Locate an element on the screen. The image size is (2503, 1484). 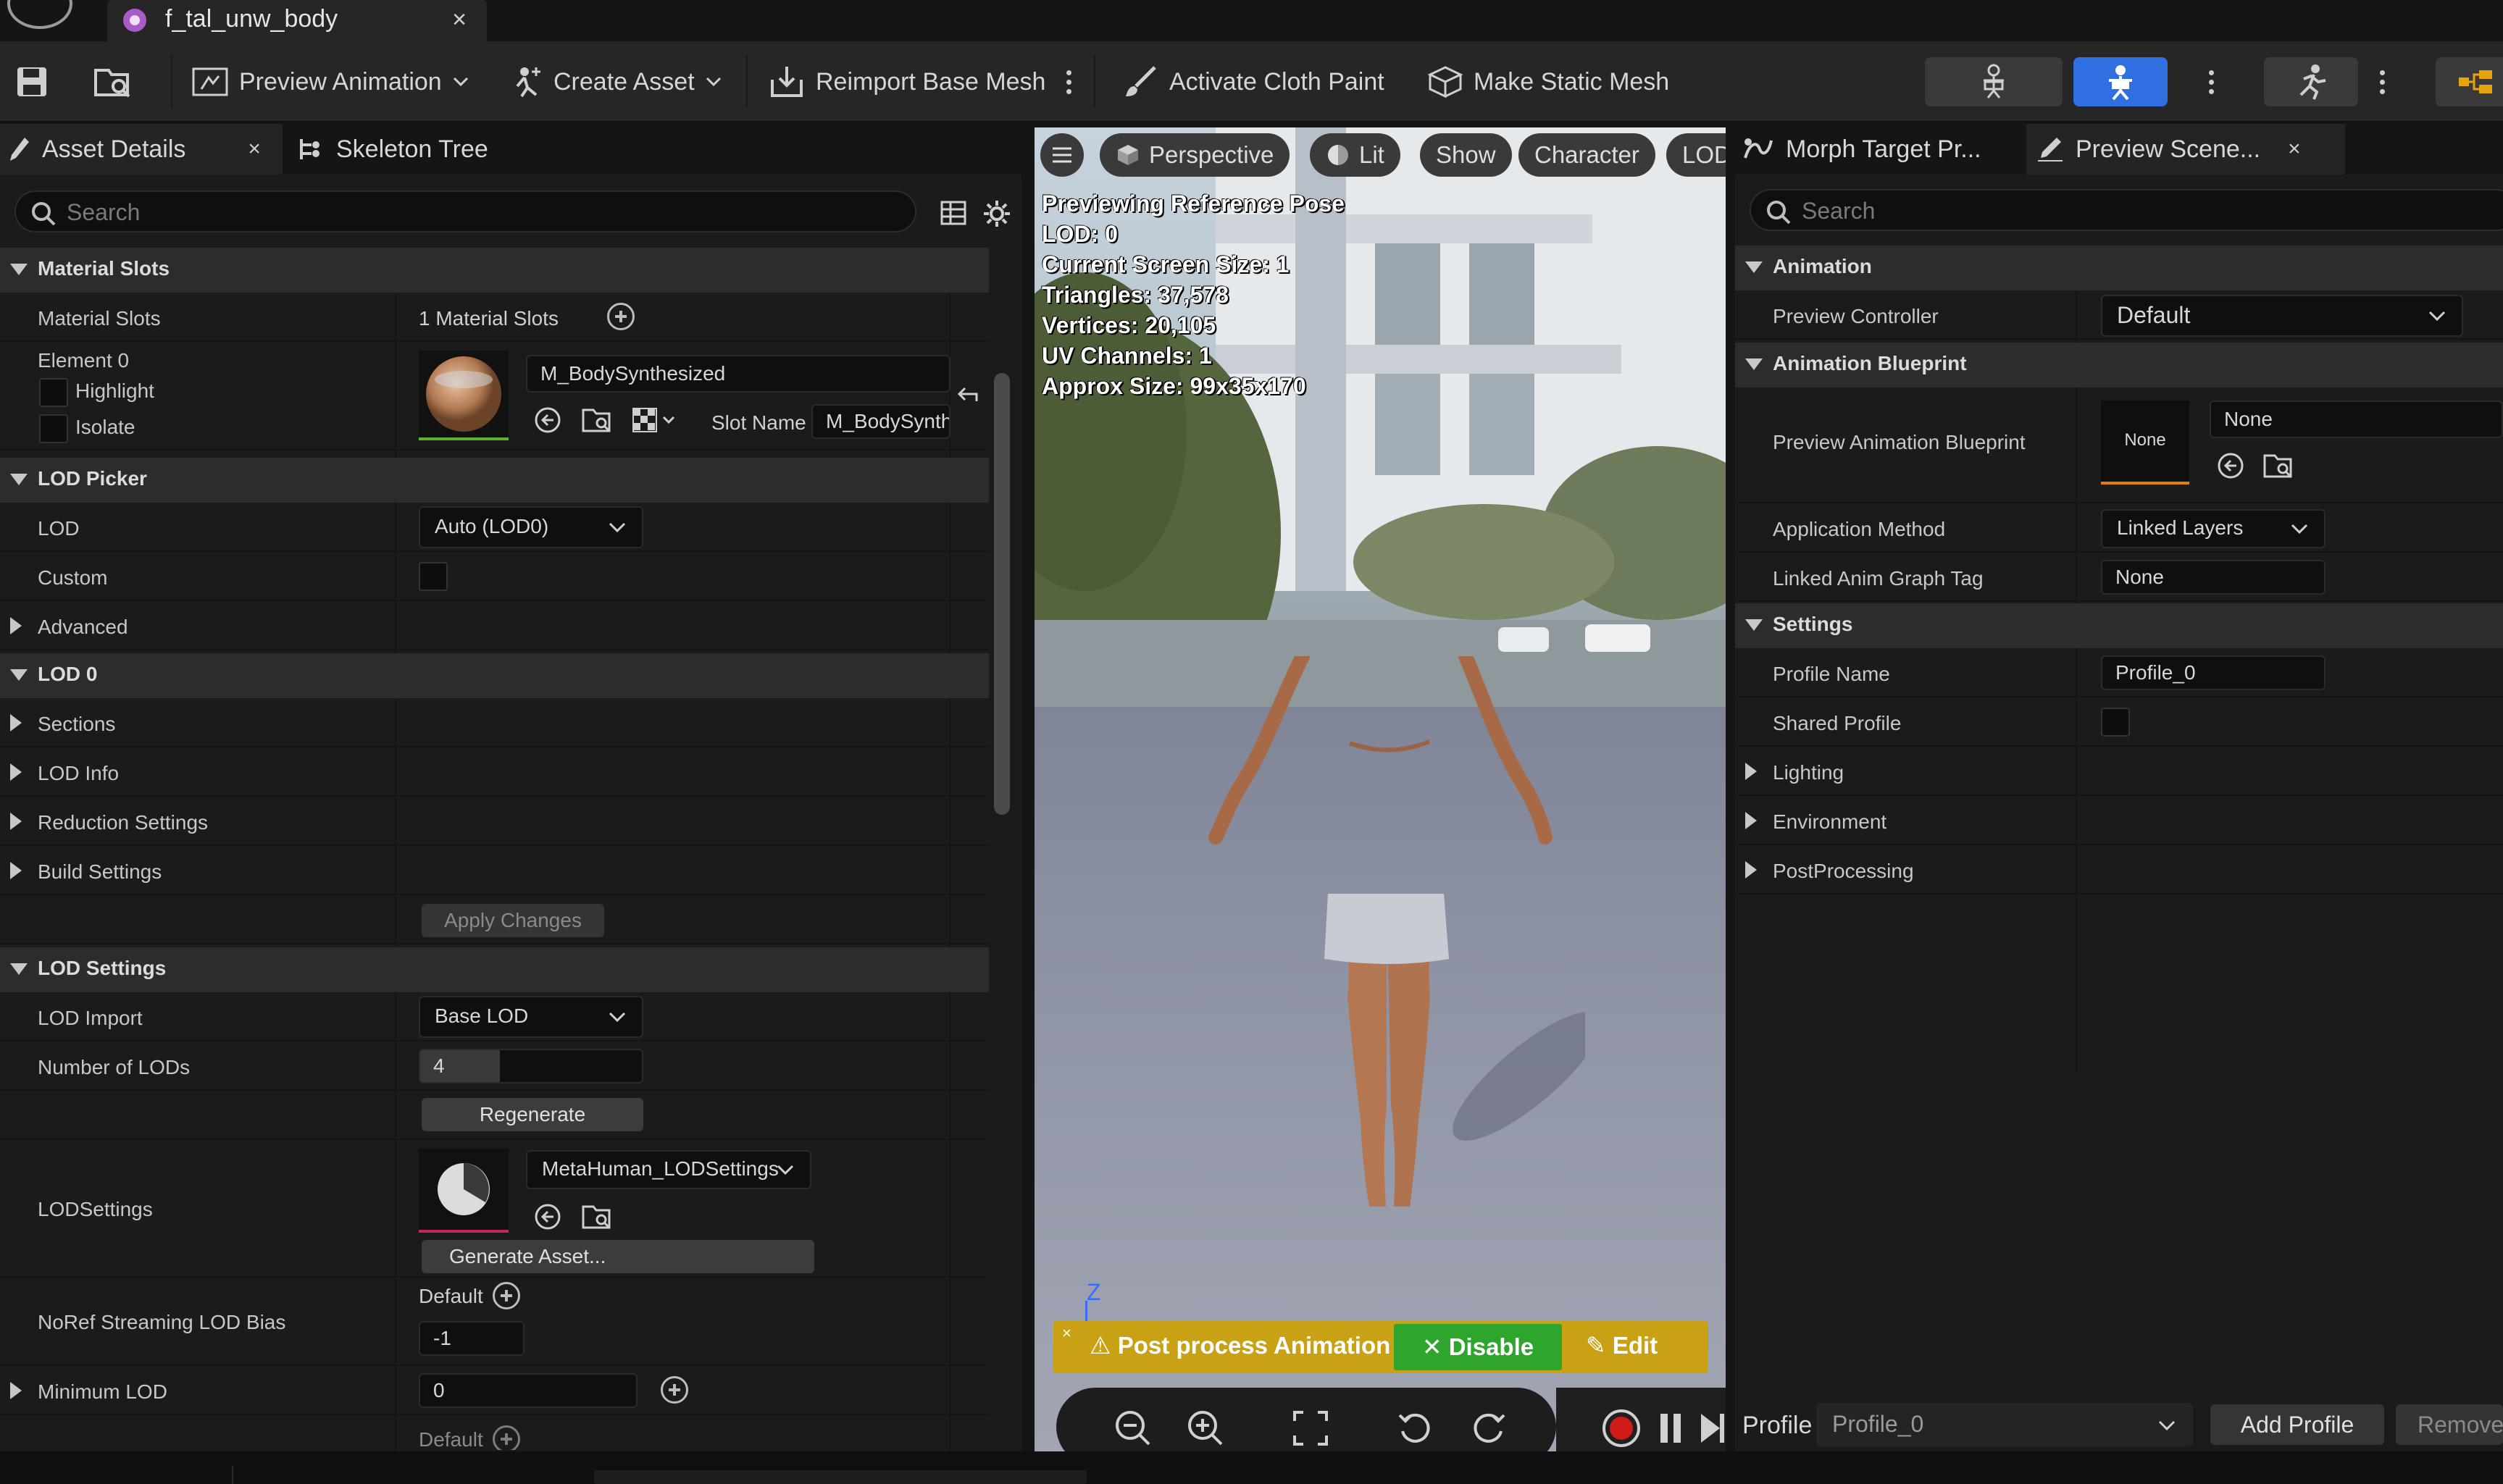
profile-dropdown: Profile_0 is located at coordinates (2004, 1424).